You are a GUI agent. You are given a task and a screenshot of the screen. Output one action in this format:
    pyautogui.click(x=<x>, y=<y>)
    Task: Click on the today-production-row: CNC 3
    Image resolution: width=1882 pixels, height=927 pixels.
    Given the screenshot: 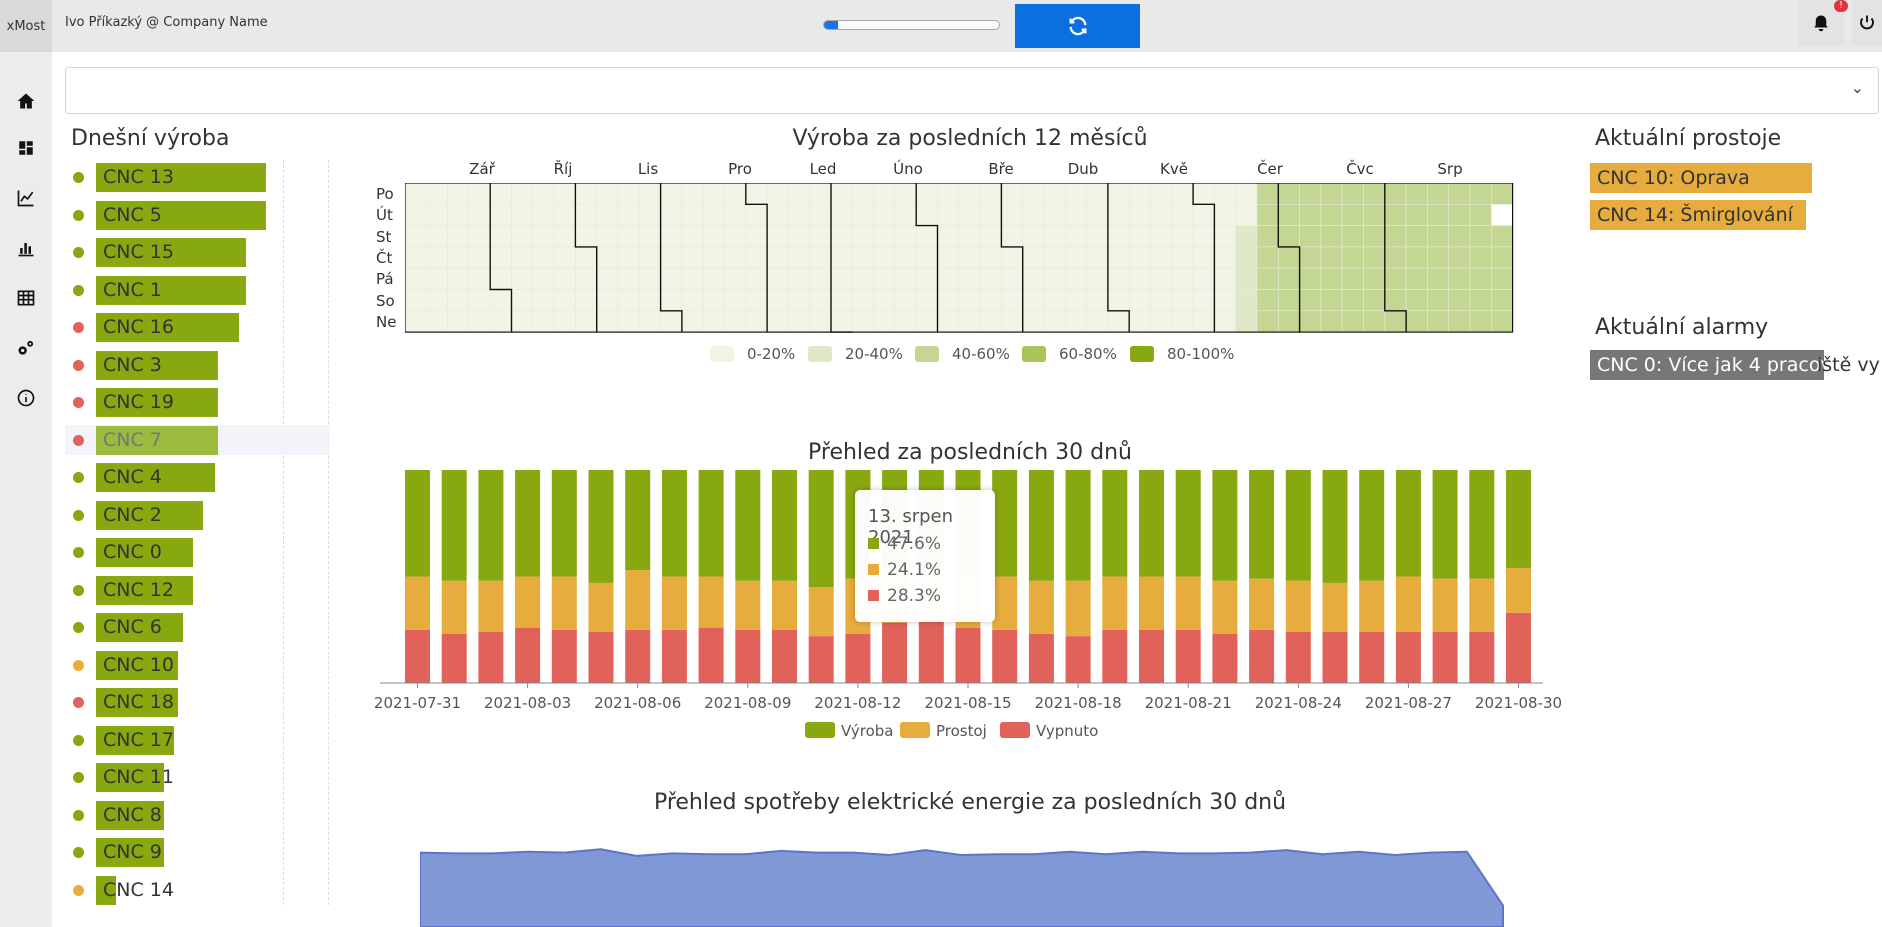 What is the action you would take?
    pyautogui.click(x=197, y=365)
    